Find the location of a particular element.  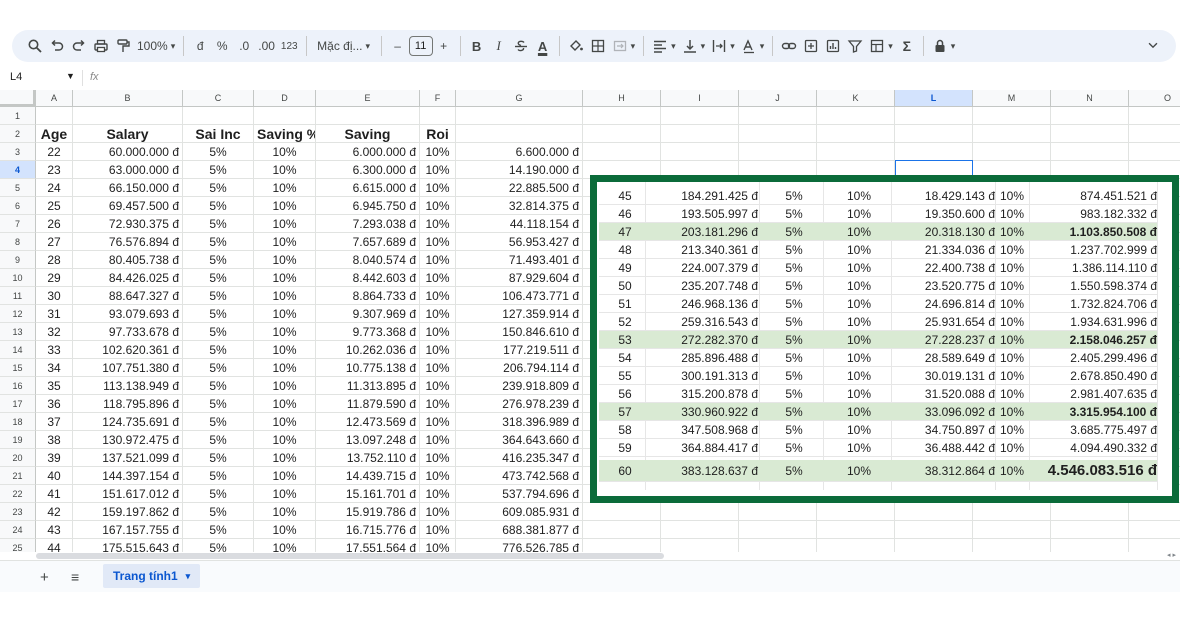

data-cell: 71.493.401 đ is located at coordinates (519, 260).